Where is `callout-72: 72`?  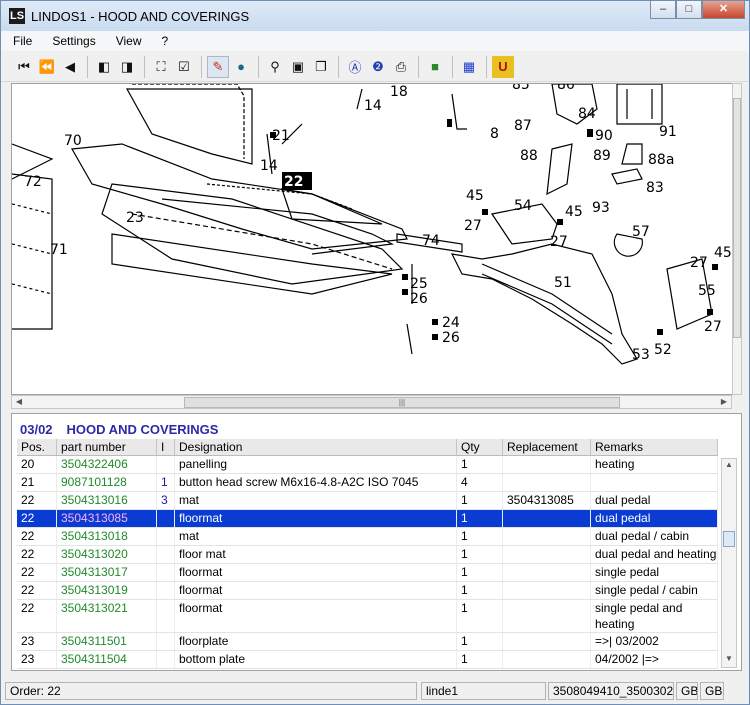 callout-72: 72 is located at coordinates (33, 182).